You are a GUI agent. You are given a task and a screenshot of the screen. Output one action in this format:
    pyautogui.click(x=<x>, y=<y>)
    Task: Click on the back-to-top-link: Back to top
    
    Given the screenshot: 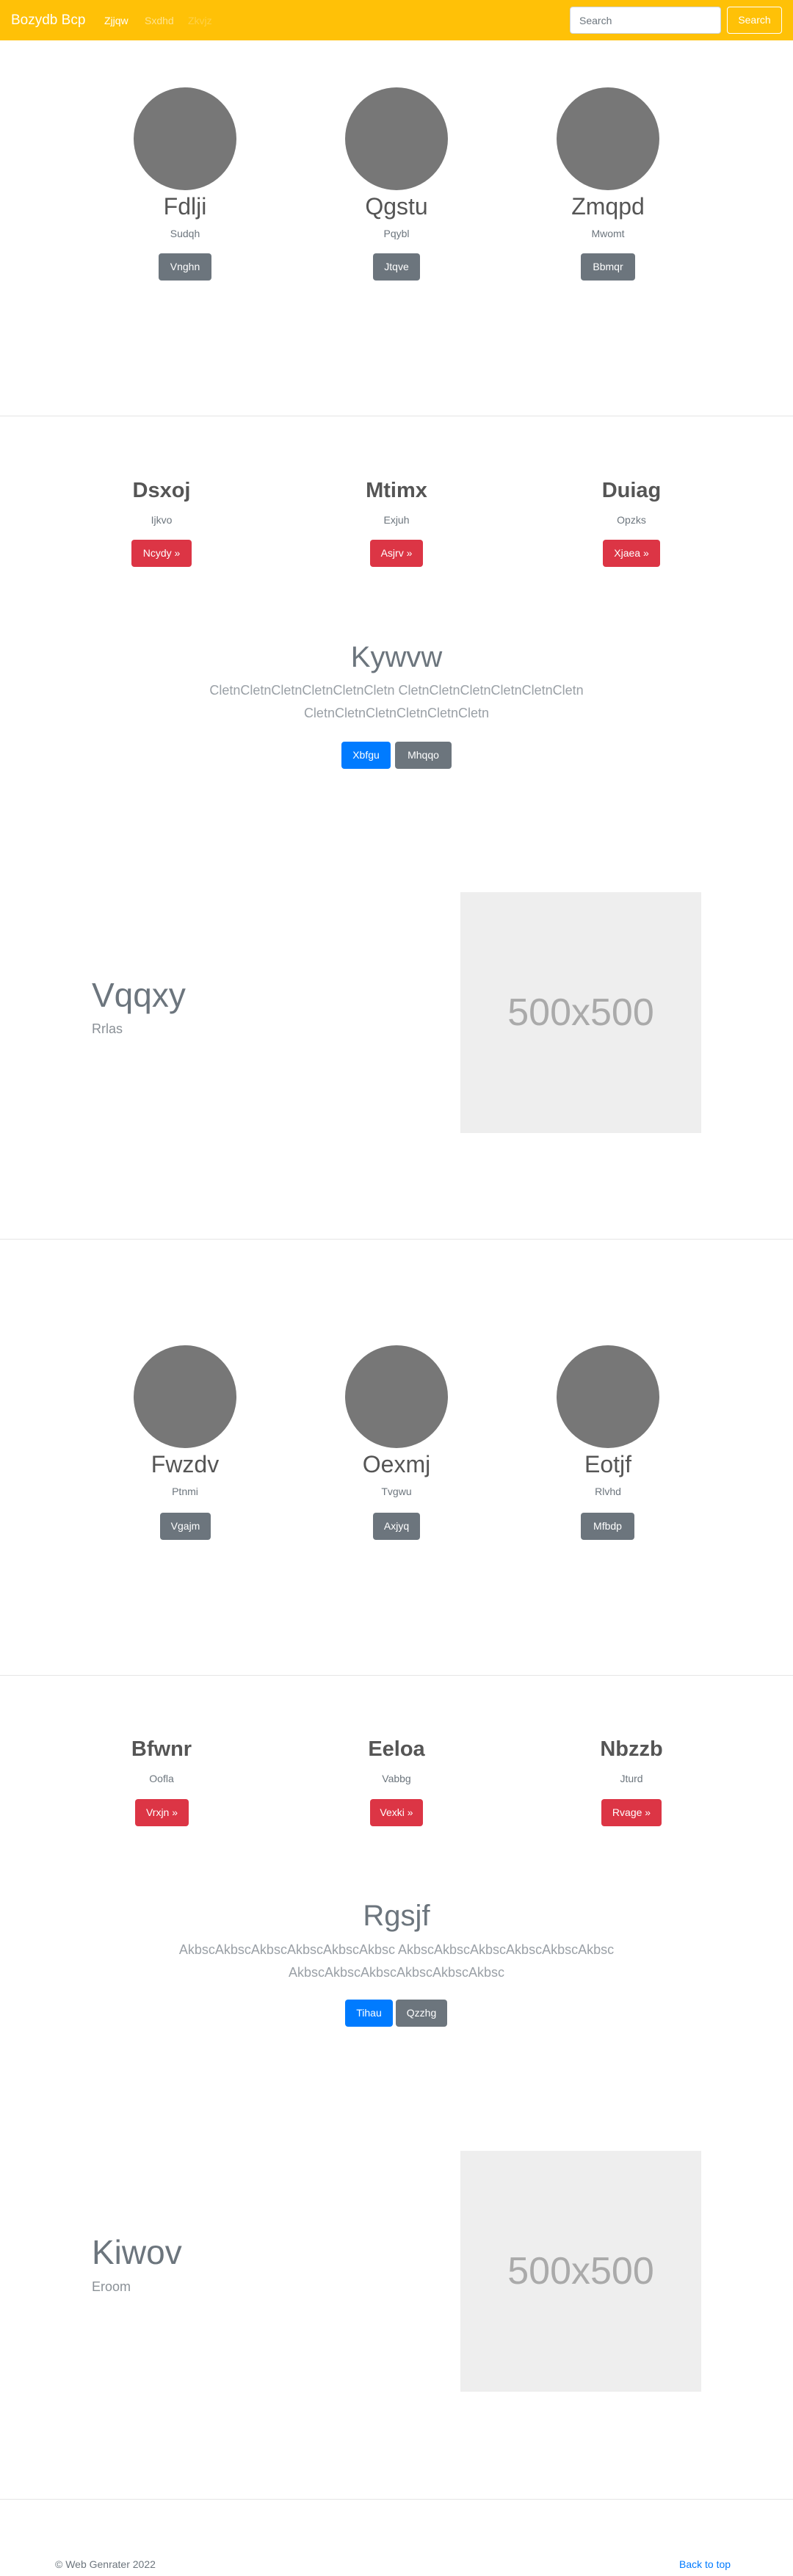 What is the action you would take?
    pyautogui.click(x=705, y=2564)
    